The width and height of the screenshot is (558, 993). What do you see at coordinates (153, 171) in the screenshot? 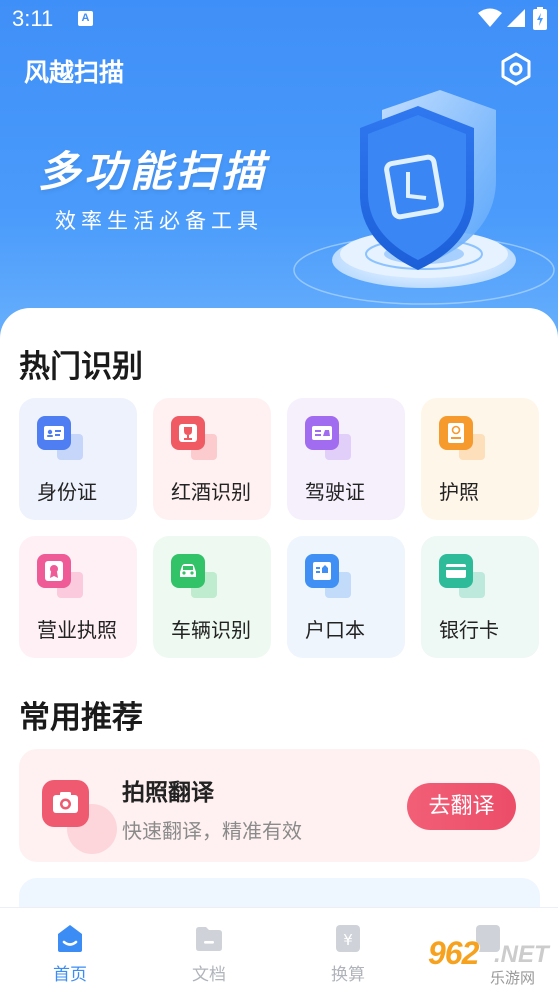
I see `banner-title: 多功能扫描` at bounding box center [153, 171].